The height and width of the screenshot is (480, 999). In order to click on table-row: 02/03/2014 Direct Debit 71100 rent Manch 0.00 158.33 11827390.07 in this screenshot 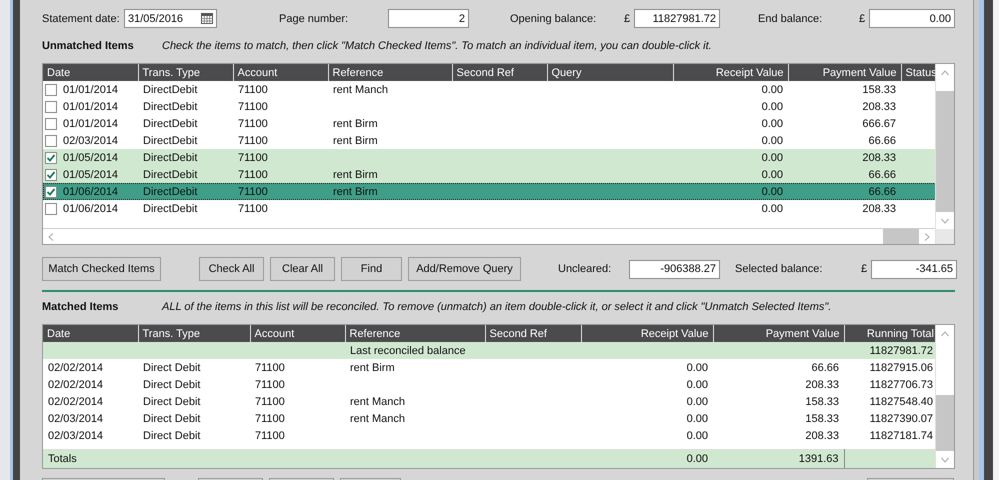, I will do `click(490, 418)`.